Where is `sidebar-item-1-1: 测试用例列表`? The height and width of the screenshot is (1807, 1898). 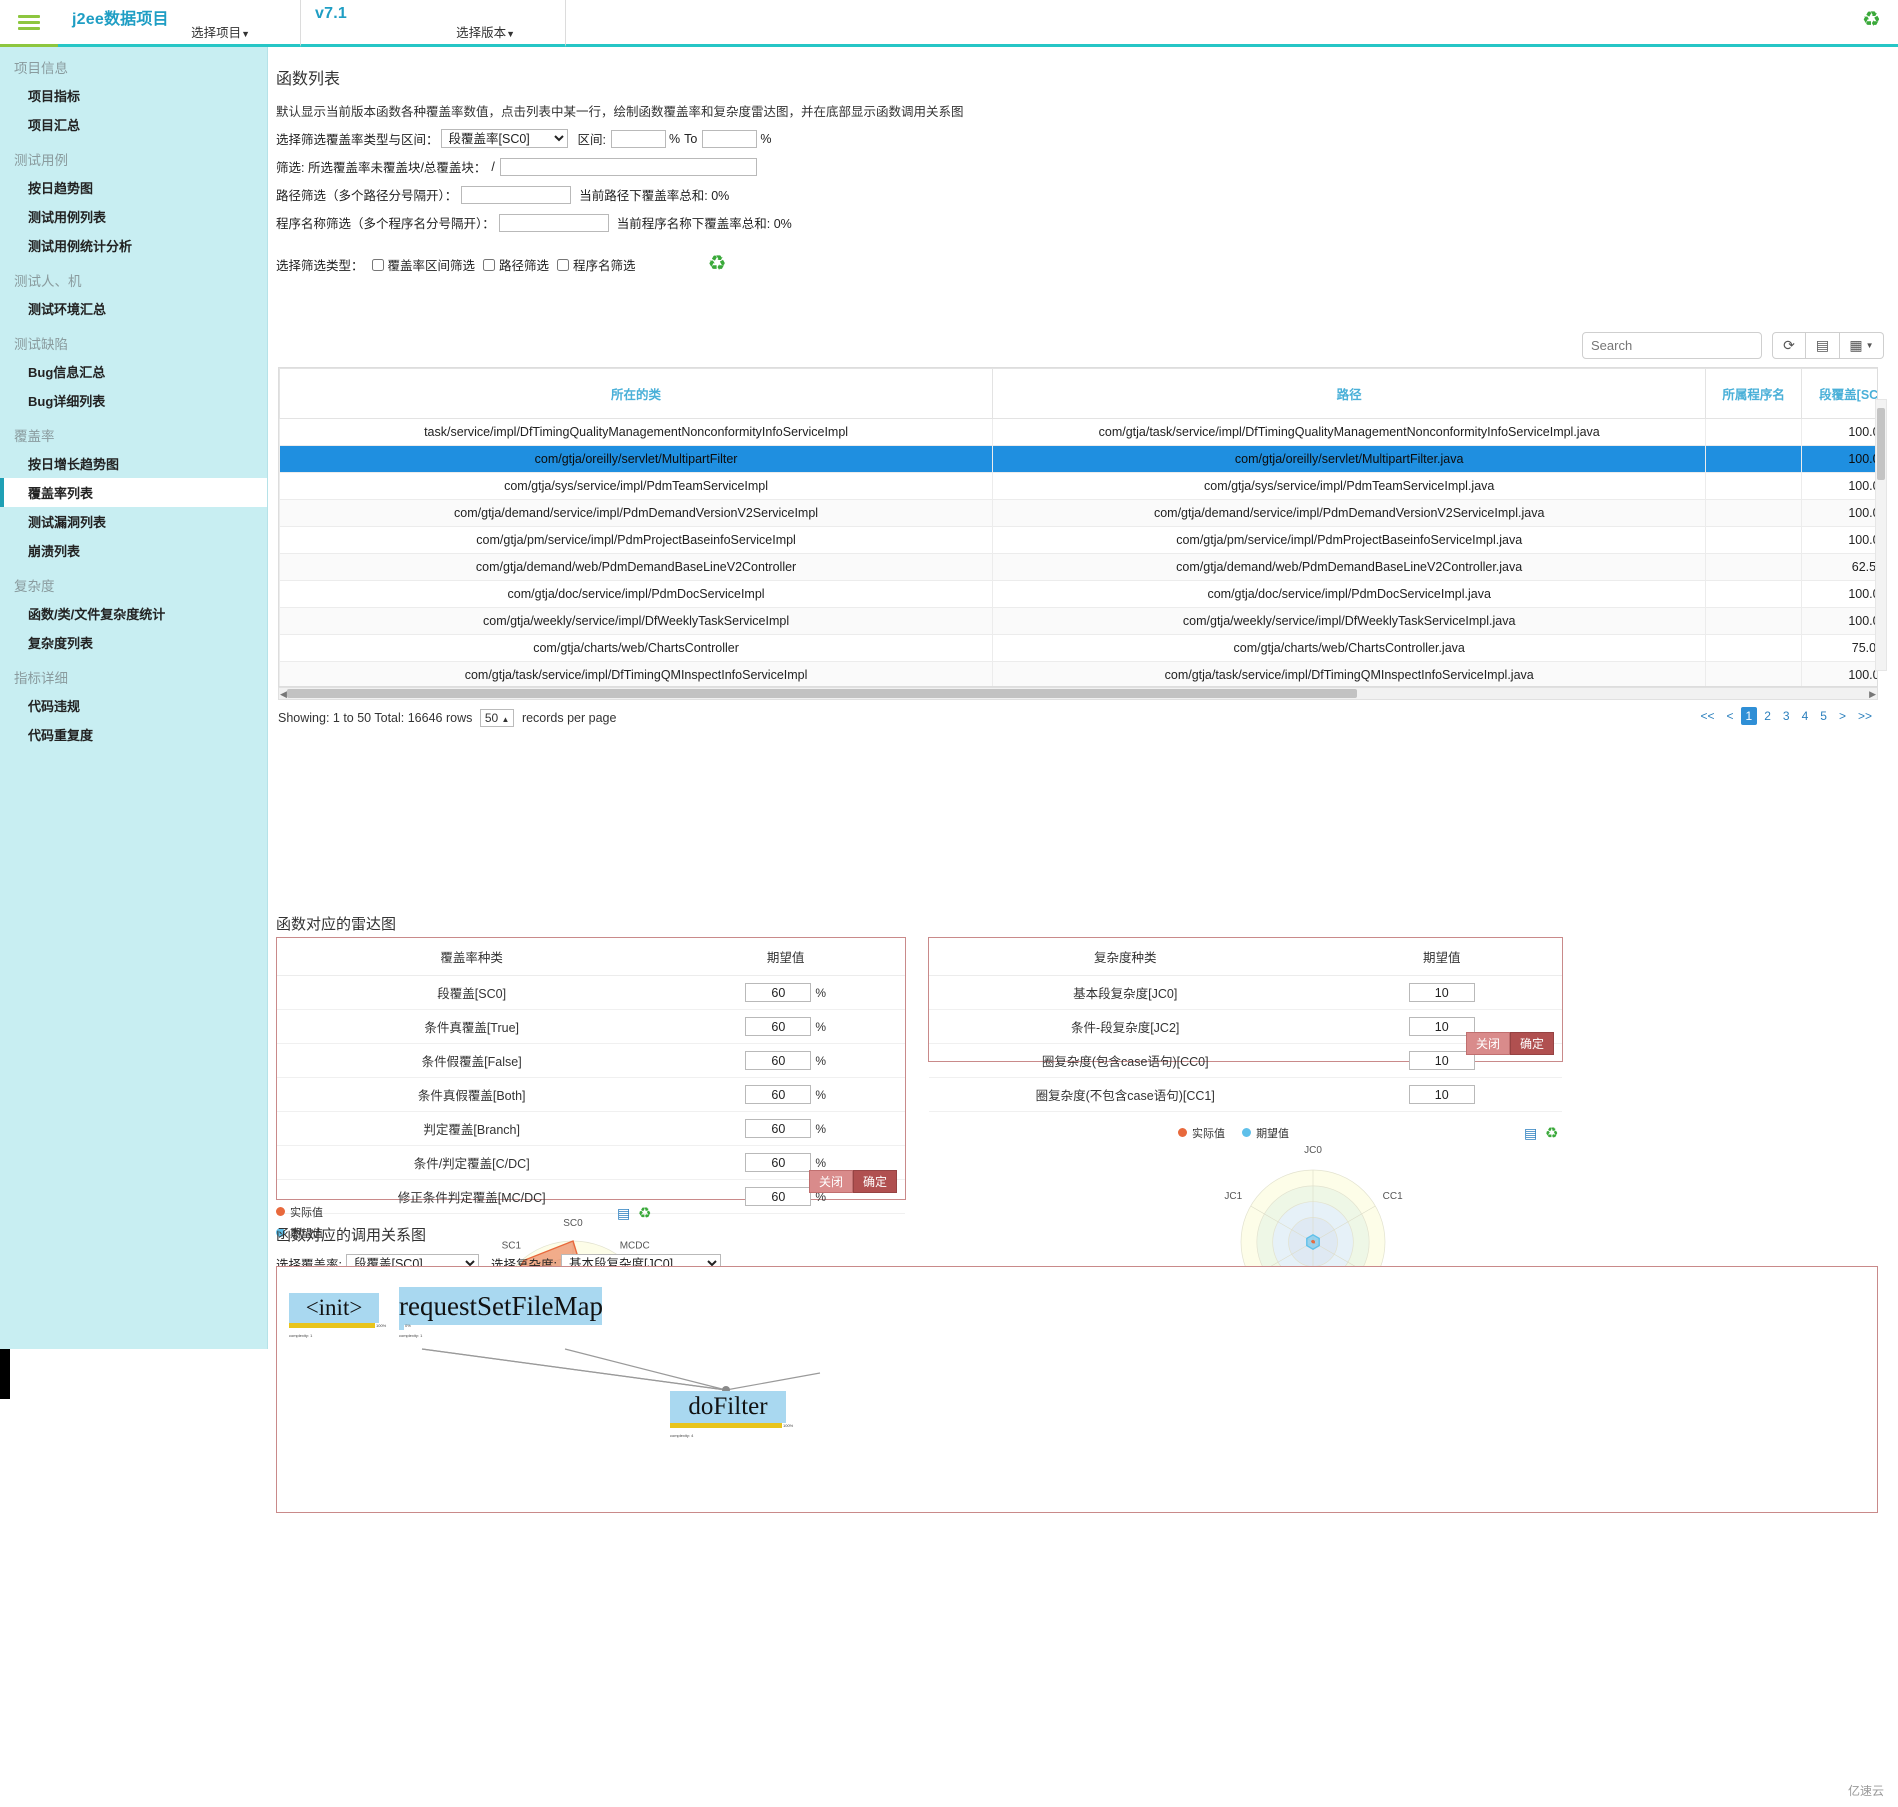
sidebar-item-1-1: 测试用例列表 is located at coordinates (133, 216).